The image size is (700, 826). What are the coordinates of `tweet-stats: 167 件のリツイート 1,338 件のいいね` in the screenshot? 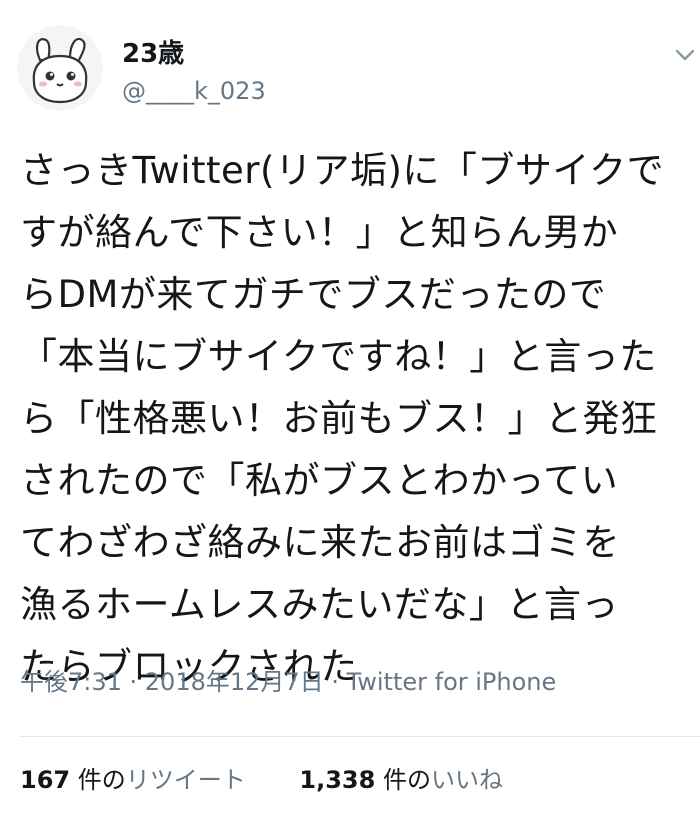 It's located at (284, 780).